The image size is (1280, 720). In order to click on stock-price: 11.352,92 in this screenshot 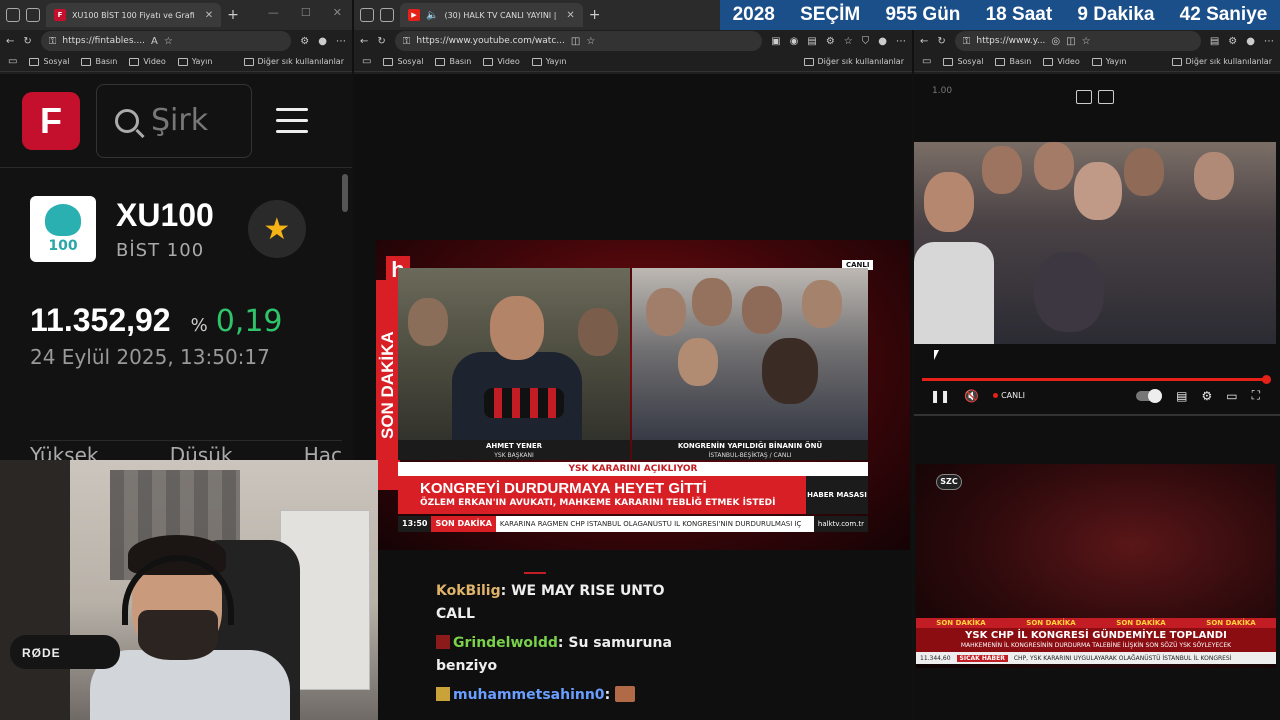, I will do `click(100, 320)`.